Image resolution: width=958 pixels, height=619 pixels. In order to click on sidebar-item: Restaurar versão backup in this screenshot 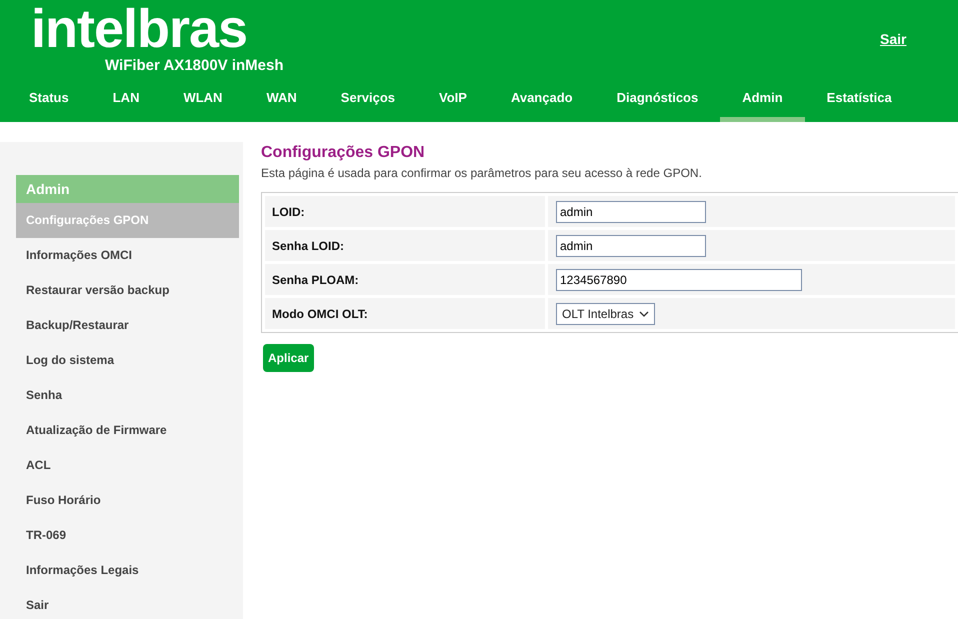, I will do `click(127, 290)`.